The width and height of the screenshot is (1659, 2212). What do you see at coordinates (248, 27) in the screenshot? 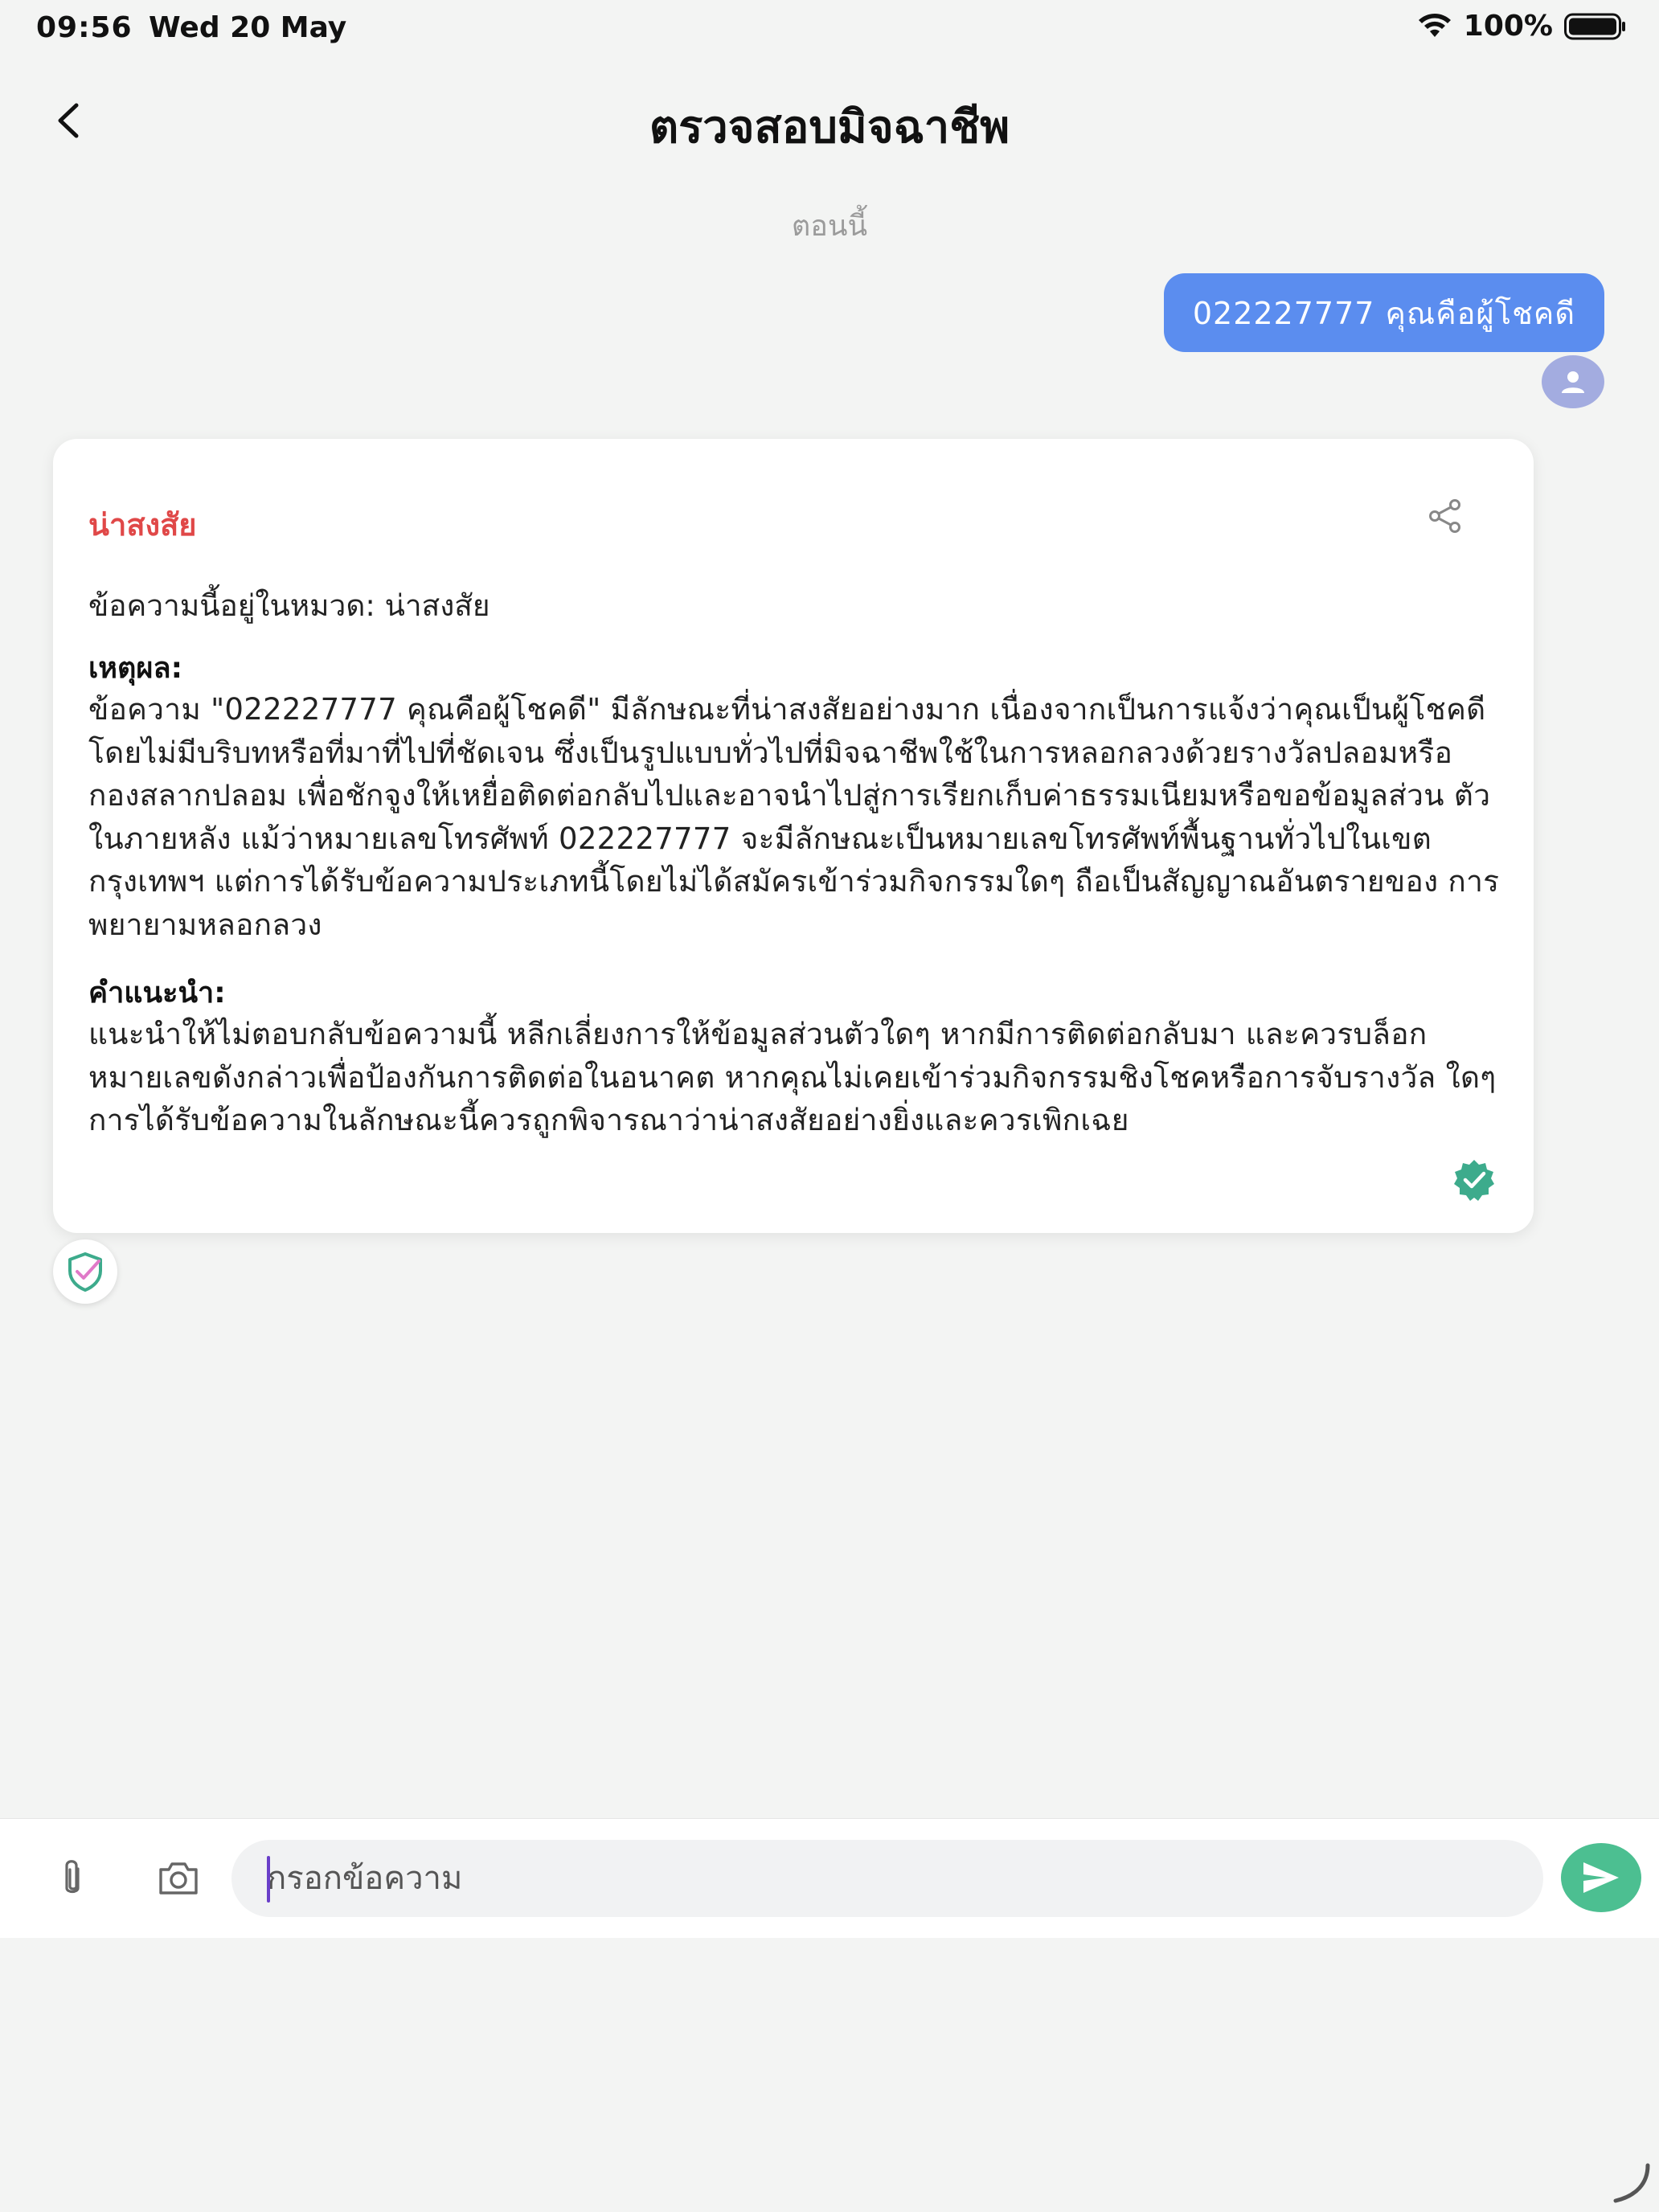
I see `status-date: Wed 20 May` at bounding box center [248, 27].